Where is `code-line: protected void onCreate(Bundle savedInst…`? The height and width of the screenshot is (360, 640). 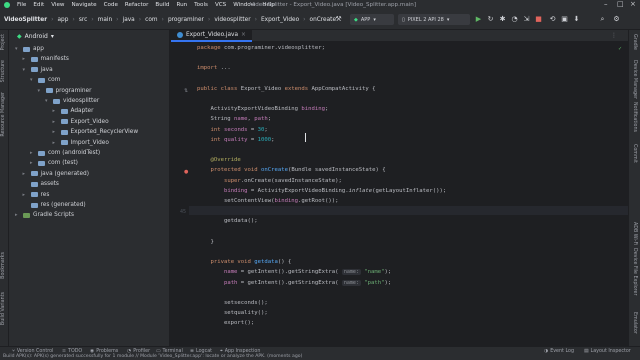
code-line: protected void onCreate(Bundle savedInst… is located at coordinates (291, 170).